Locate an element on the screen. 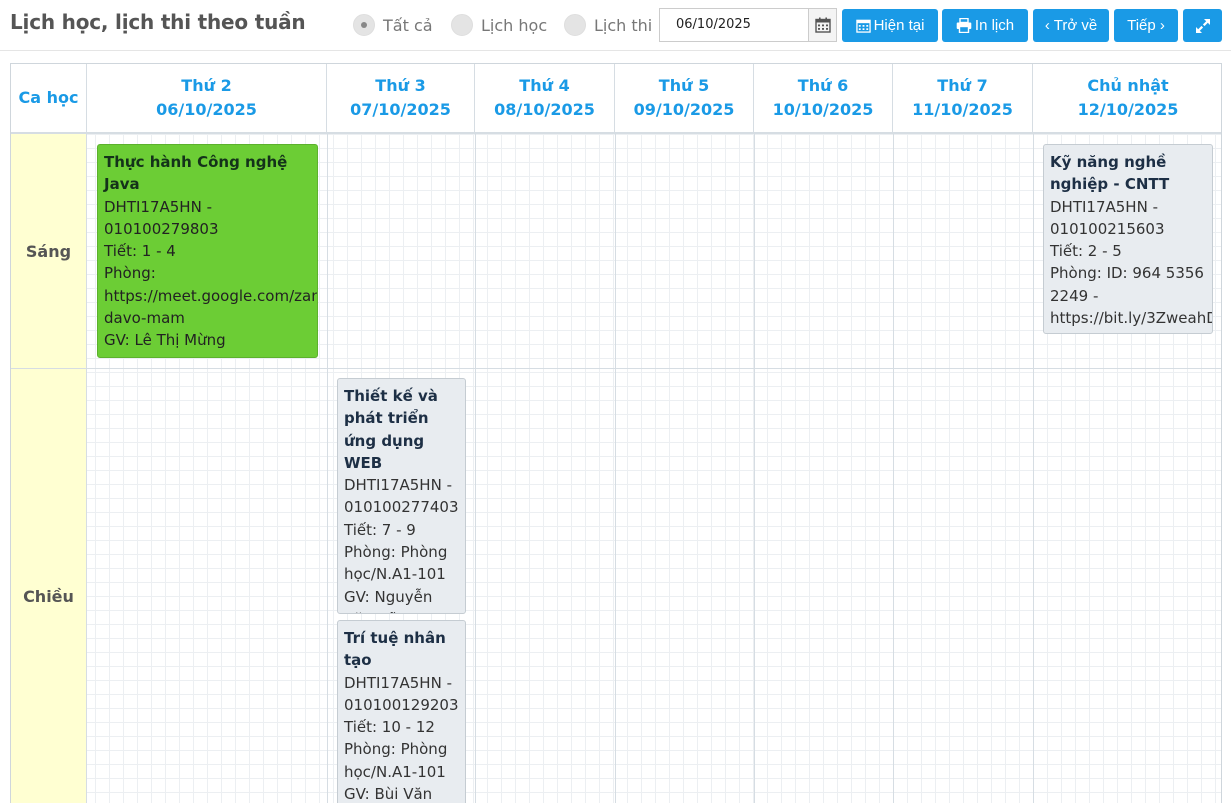 Image resolution: width=1231 pixels, height=803 pixels. session-column-header: Ca học is located at coordinates (49, 98).